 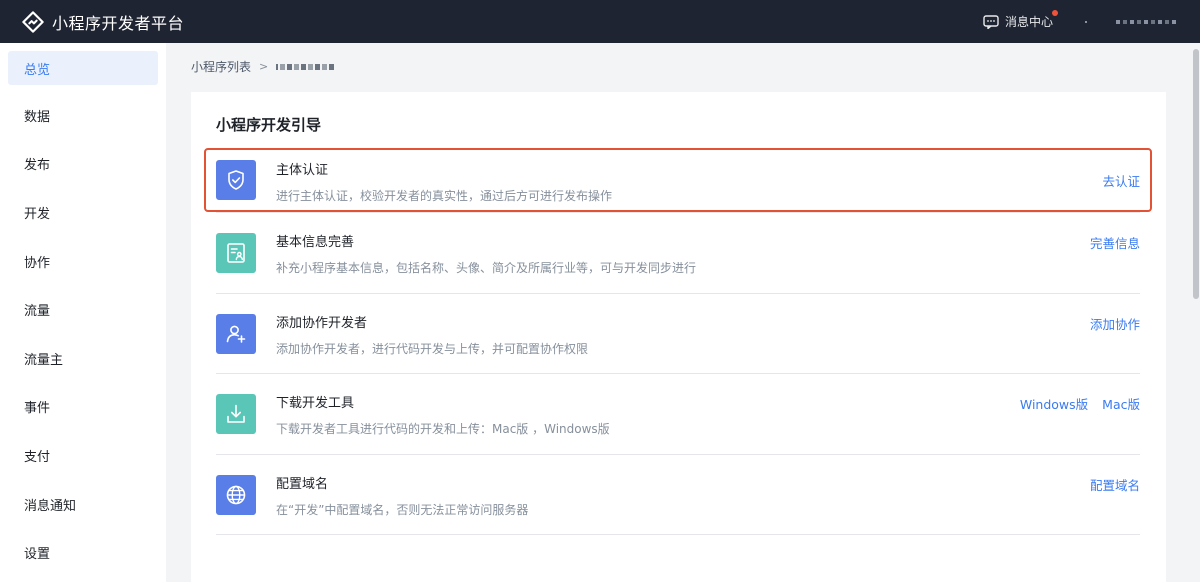 I want to click on add-collaborator-link: 添加协作, so click(x=1115, y=323).